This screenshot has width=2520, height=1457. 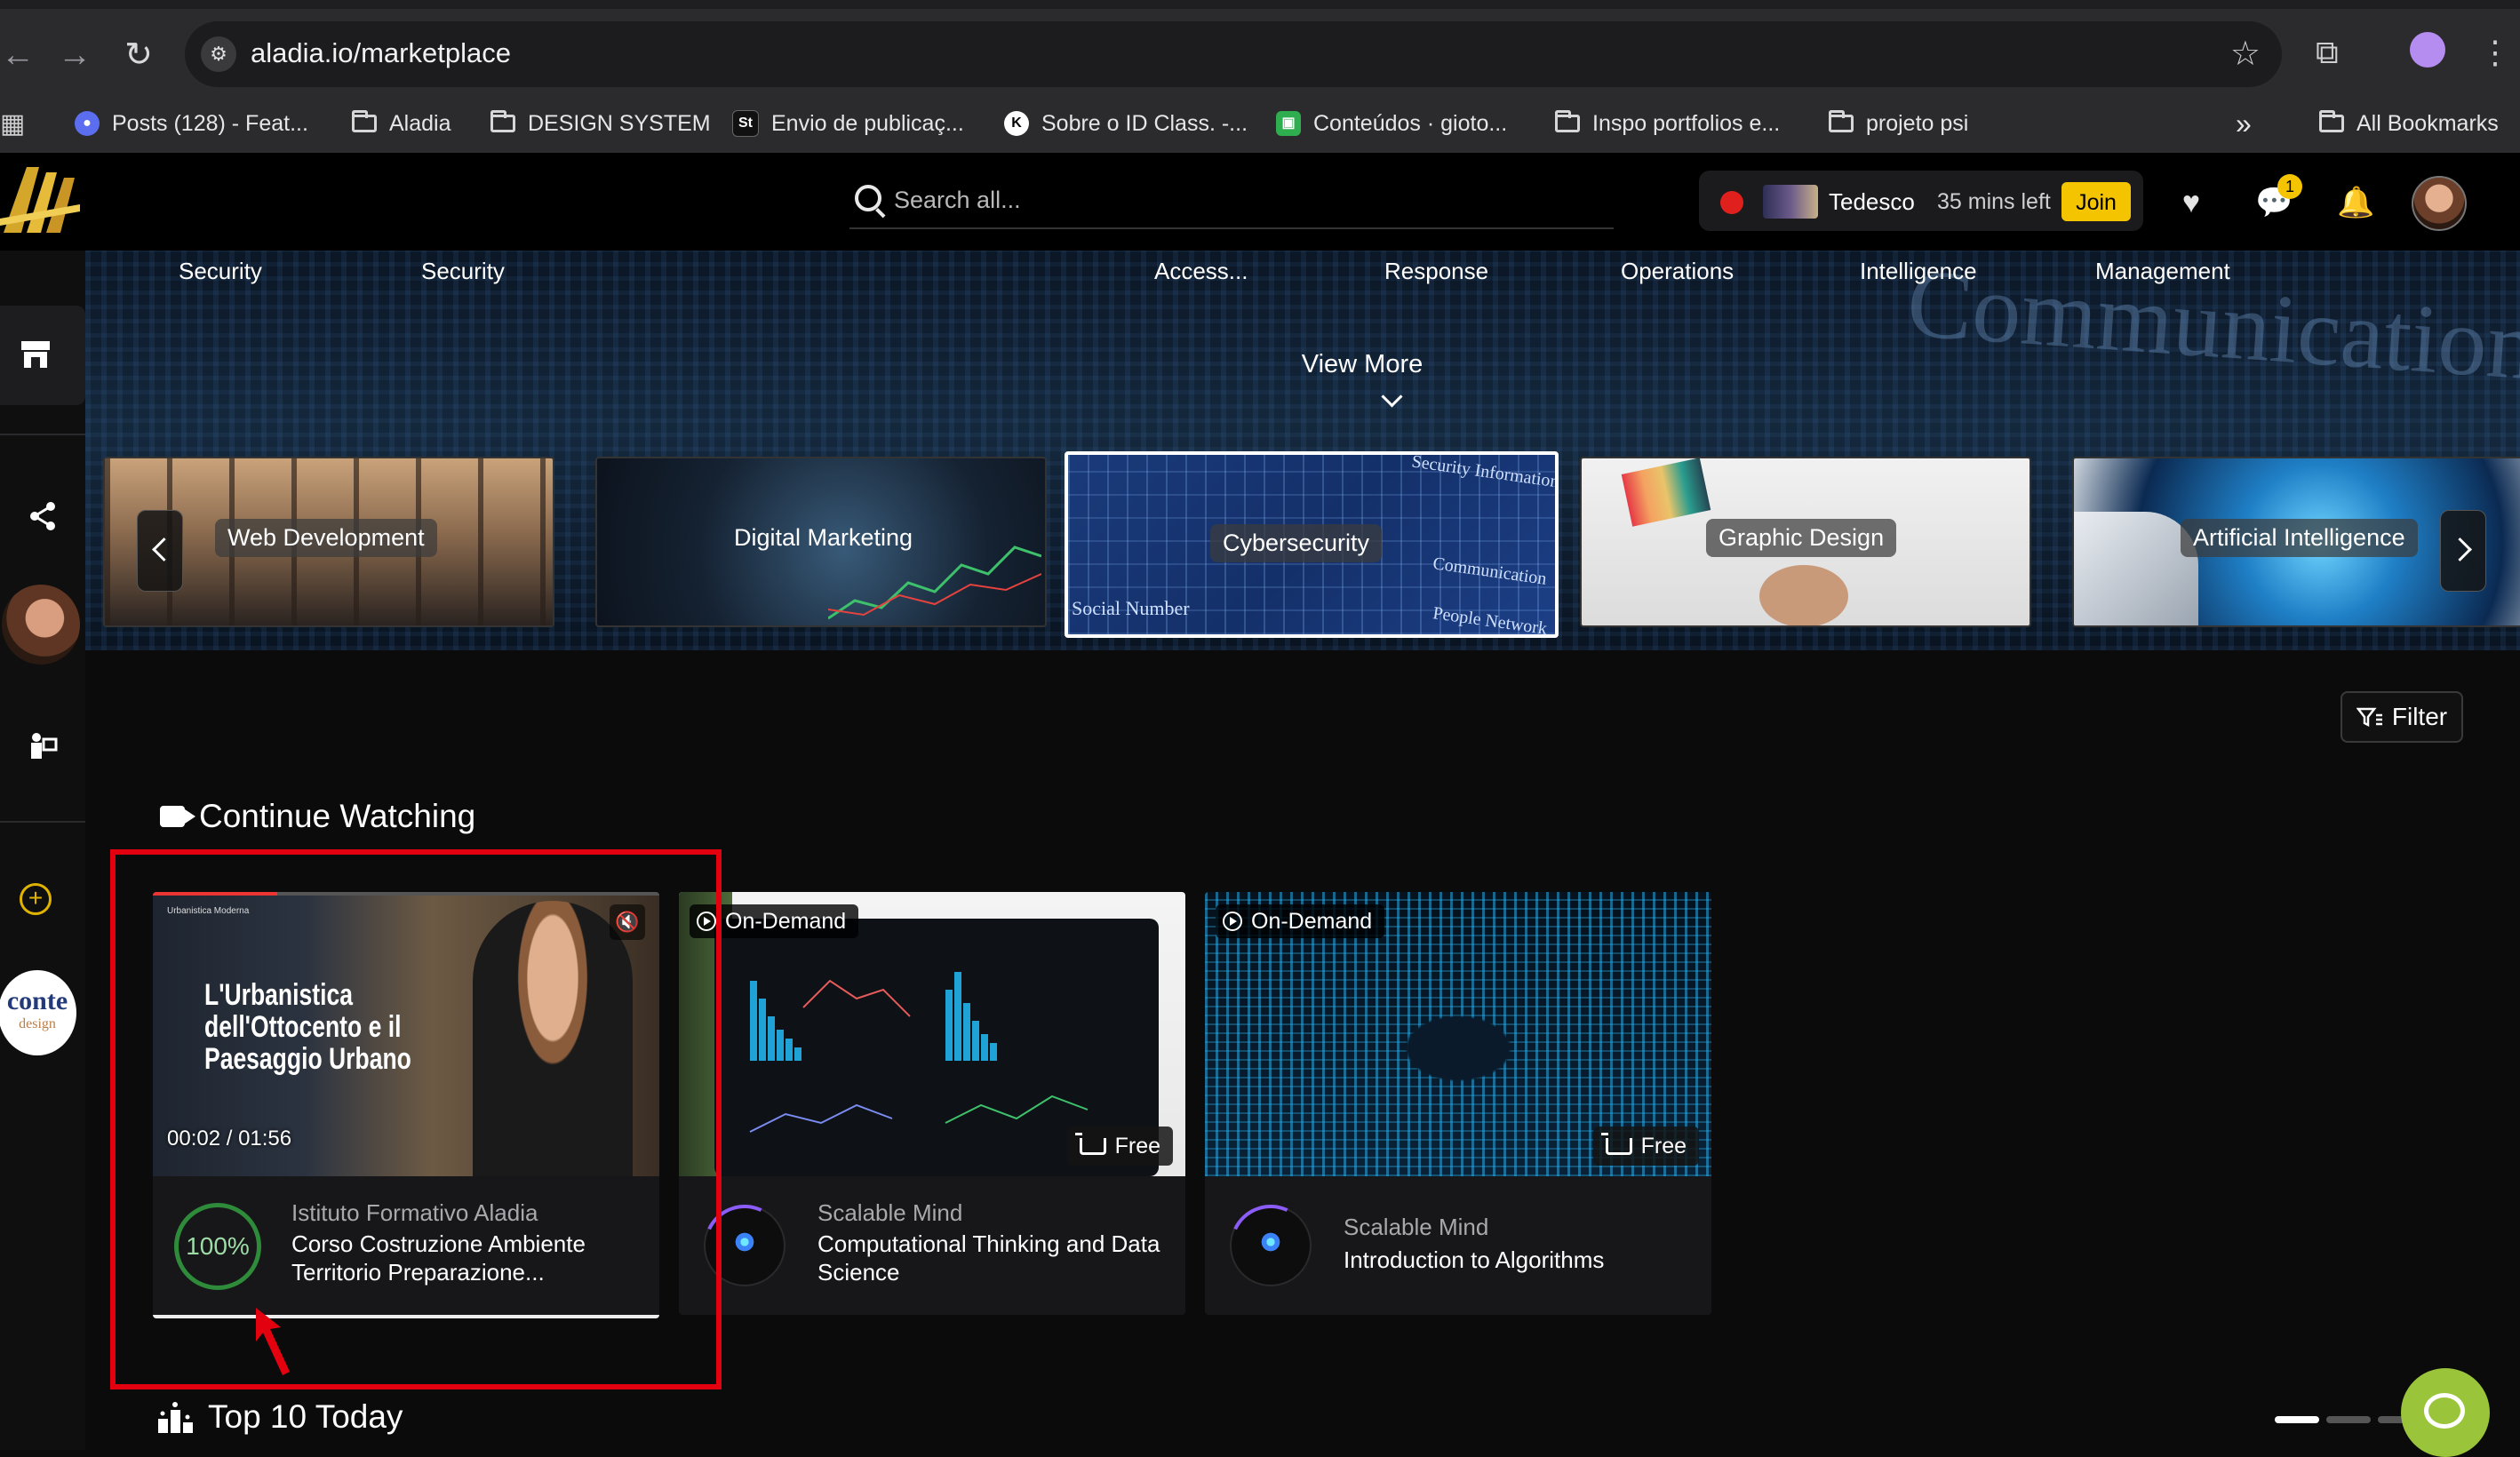 I want to click on apps-icon: ▦, so click(x=12, y=123).